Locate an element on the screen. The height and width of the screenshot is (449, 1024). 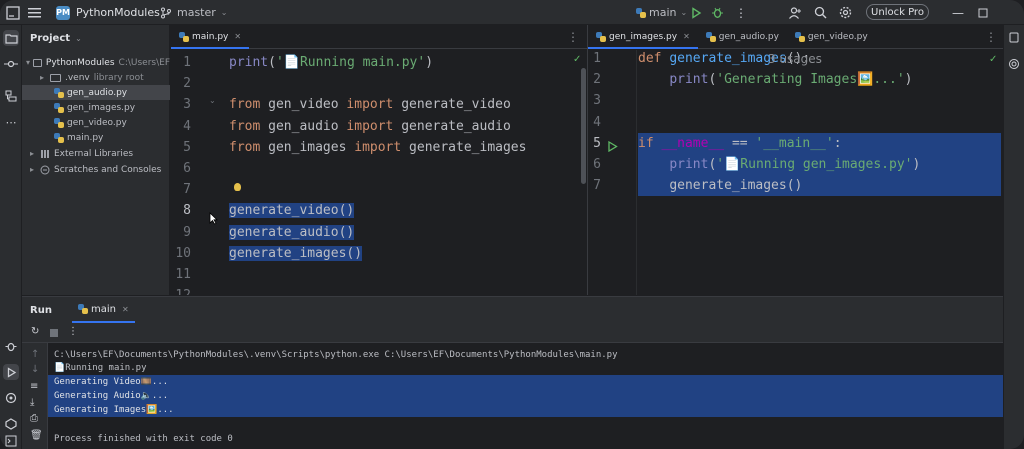
more-actions-button: ⋮ is located at coordinates (741, 12).